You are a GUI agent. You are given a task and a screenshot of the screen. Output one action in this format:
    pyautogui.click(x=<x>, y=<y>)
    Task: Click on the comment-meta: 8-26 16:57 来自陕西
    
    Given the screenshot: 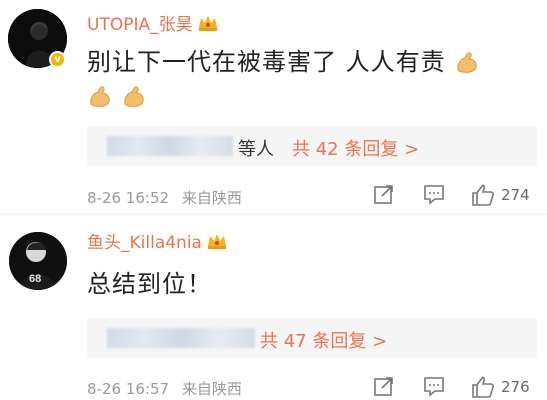 What is the action you would take?
    pyautogui.click(x=164, y=388)
    